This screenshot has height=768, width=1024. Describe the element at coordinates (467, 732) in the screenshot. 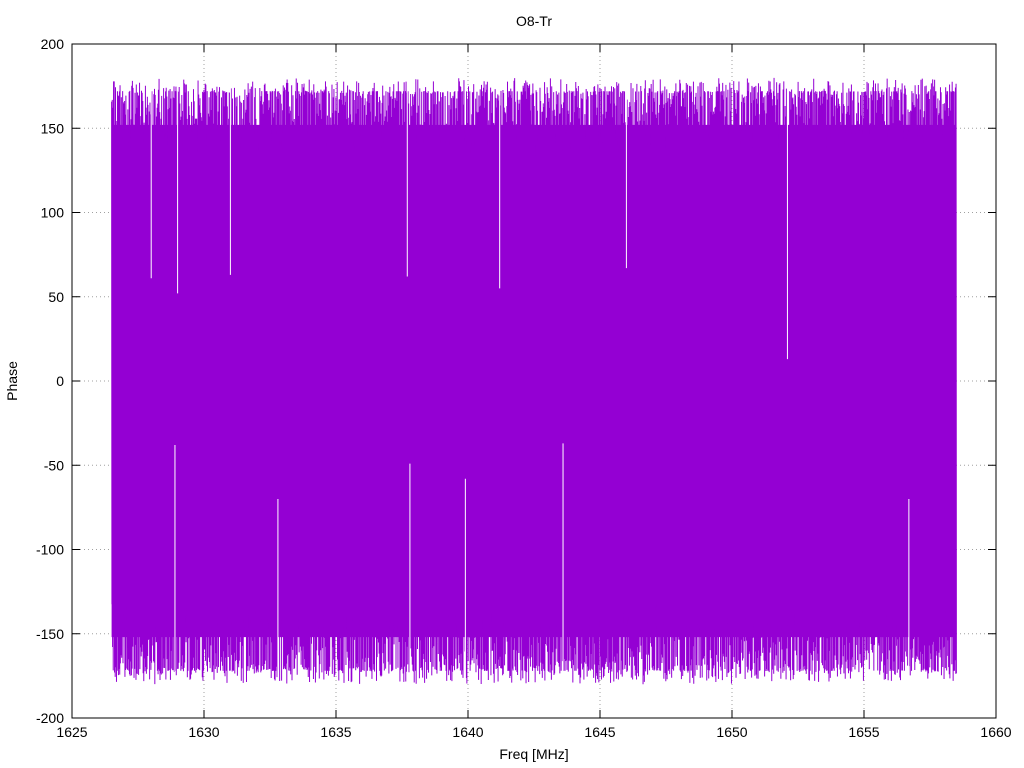

I see `x-tick-label: 1640` at that location.